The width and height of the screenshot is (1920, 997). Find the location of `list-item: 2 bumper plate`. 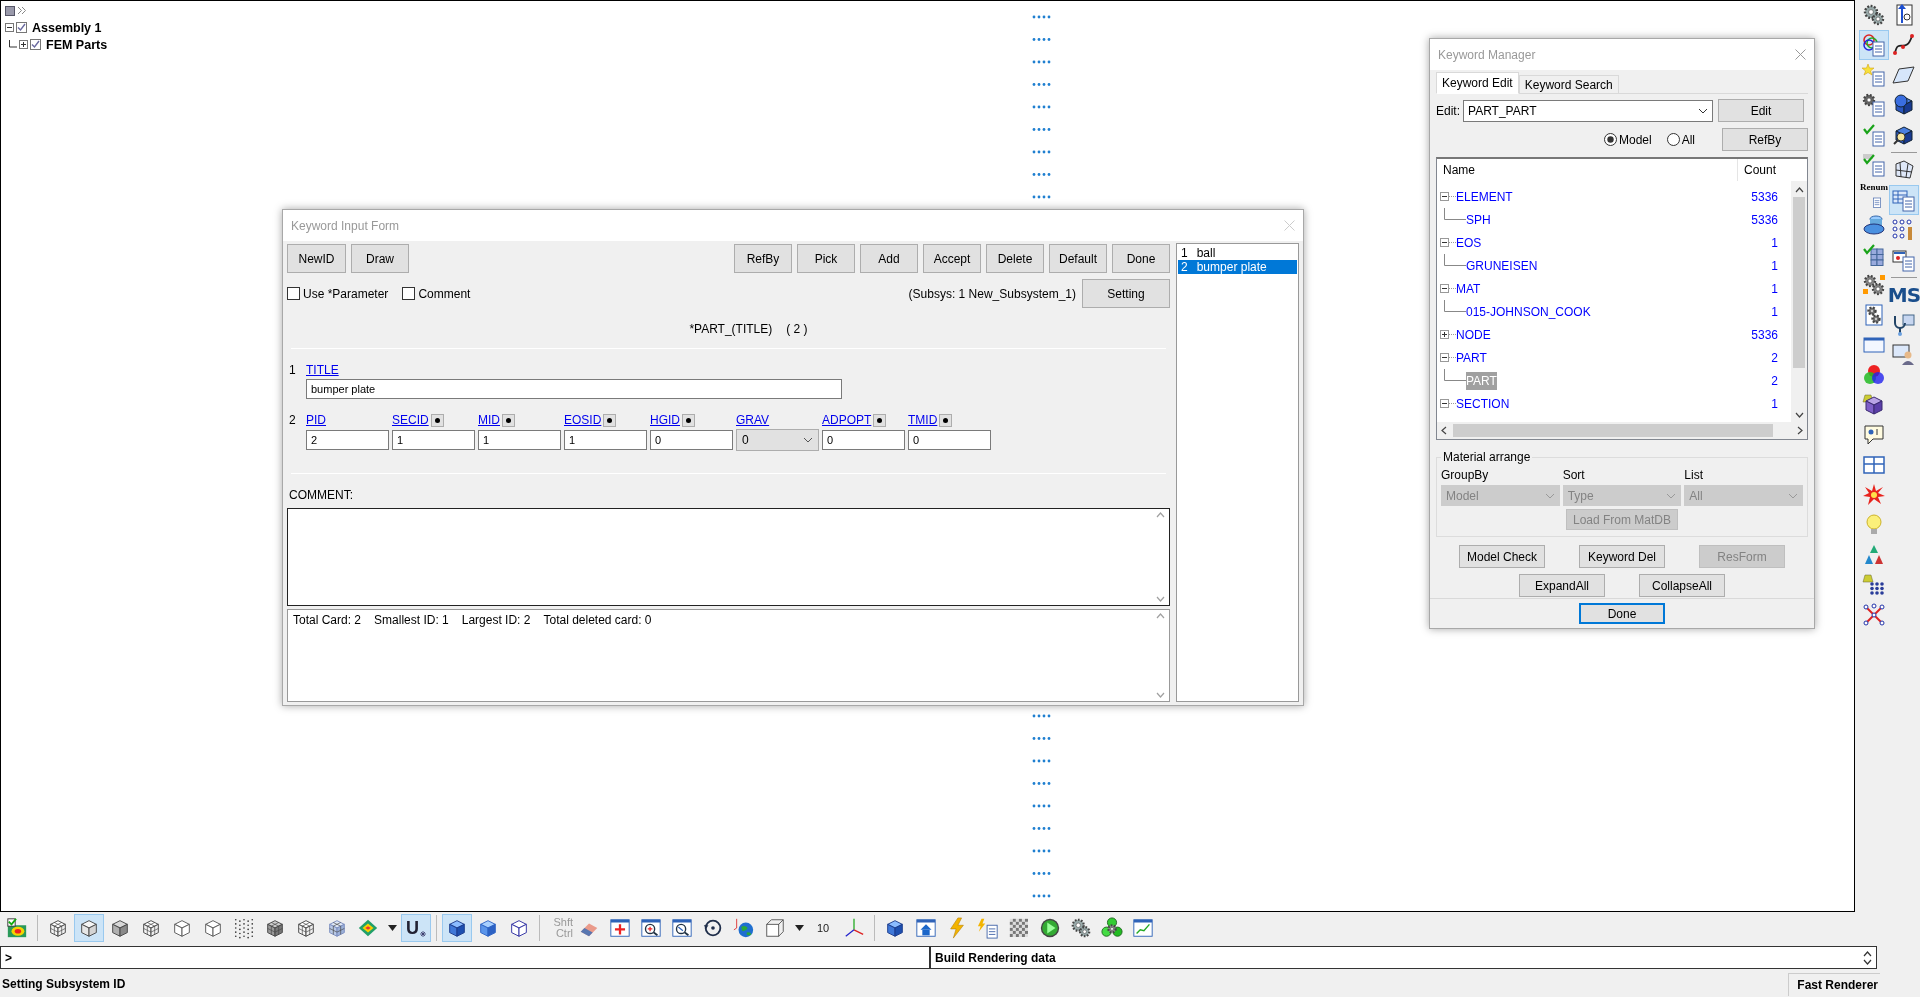

list-item: 2 bumper plate is located at coordinates (1237, 267).